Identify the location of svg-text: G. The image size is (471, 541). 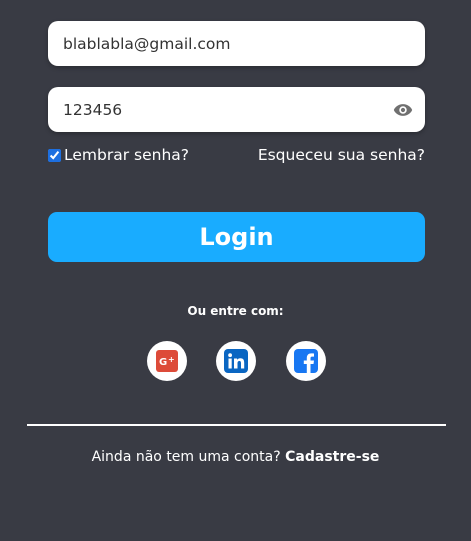
(163, 362).